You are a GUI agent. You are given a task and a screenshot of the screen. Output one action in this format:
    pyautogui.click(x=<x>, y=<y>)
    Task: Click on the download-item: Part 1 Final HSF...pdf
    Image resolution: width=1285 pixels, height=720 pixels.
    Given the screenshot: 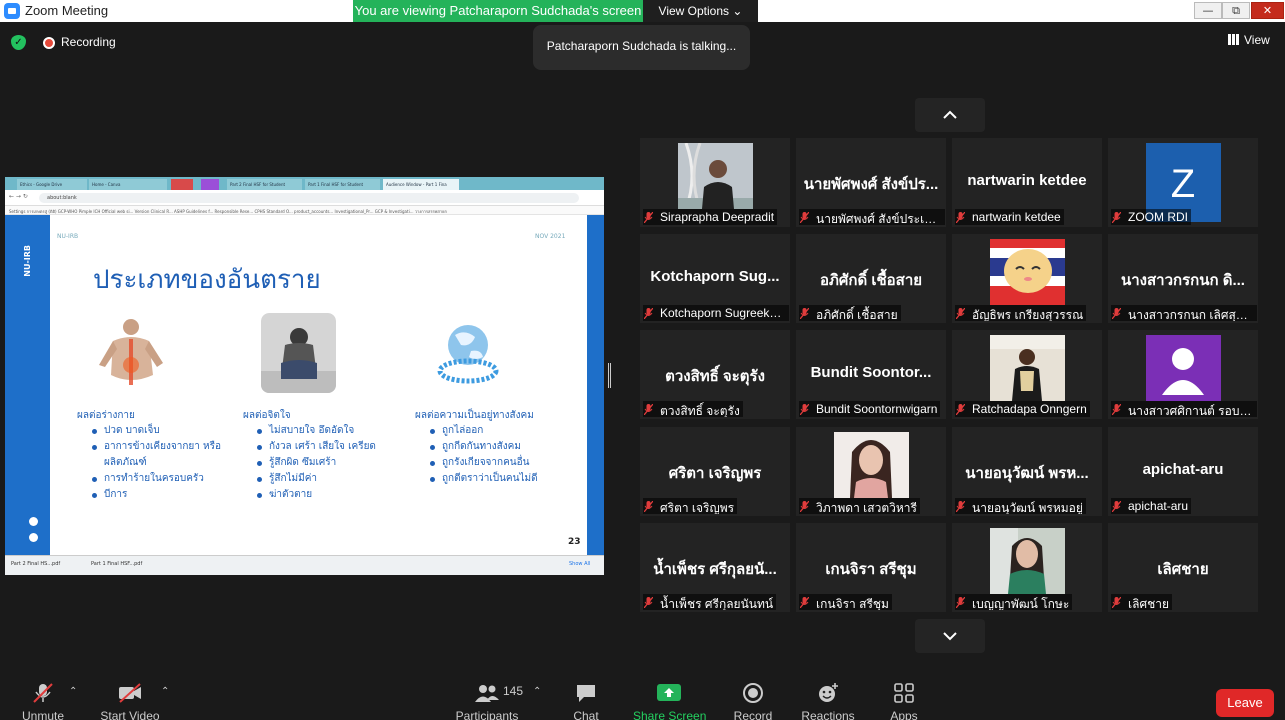 What is the action you would take?
    pyautogui.click(x=116, y=564)
    